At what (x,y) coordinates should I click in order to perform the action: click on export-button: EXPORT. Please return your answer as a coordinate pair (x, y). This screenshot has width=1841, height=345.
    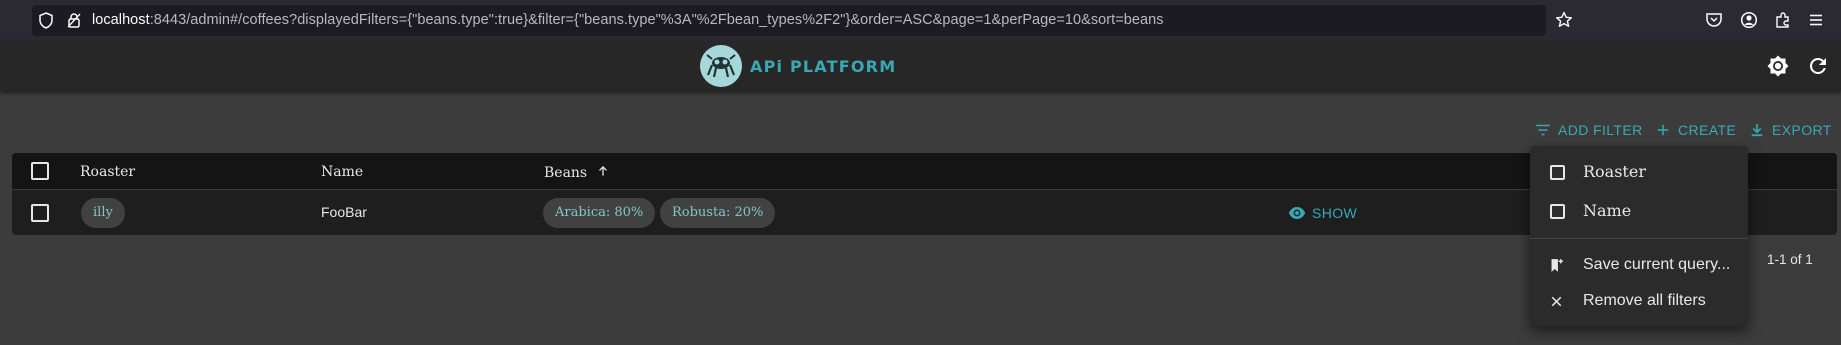
    Looking at the image, I should click on (1790, 130).